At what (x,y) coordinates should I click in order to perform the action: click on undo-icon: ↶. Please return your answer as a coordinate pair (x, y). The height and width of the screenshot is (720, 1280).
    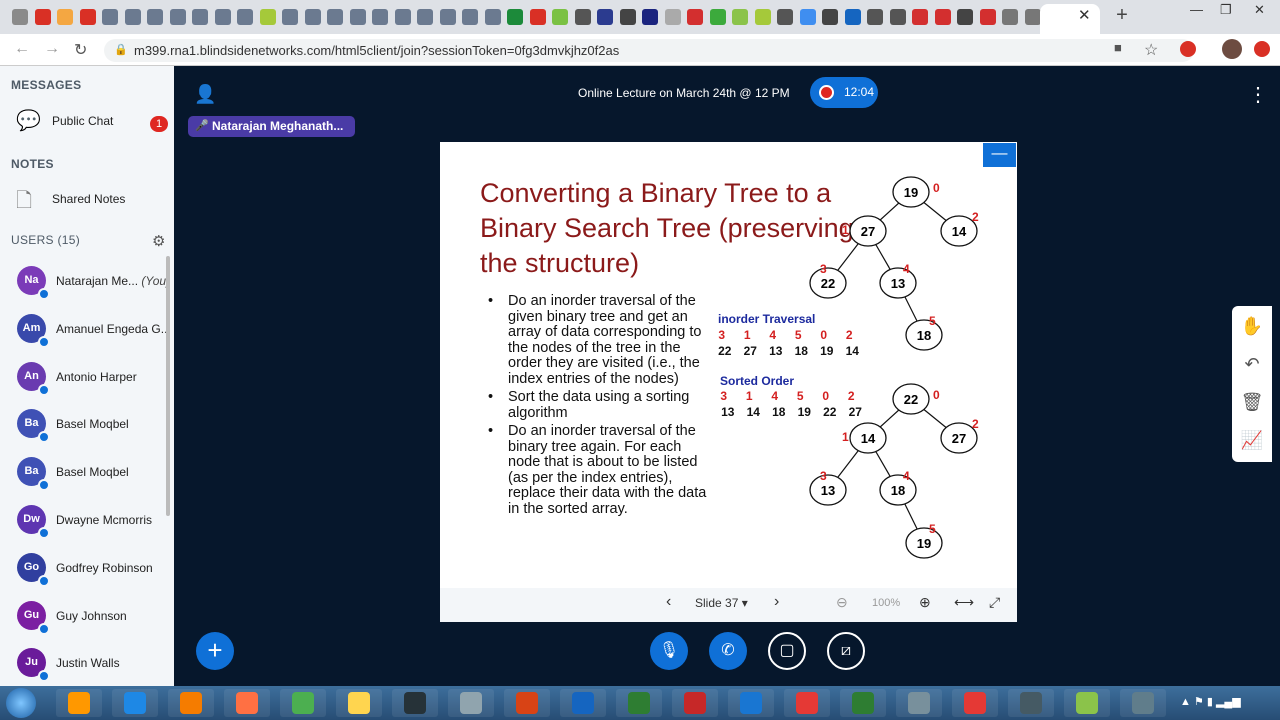
    Looking at the image, I should click on (1252, 364).